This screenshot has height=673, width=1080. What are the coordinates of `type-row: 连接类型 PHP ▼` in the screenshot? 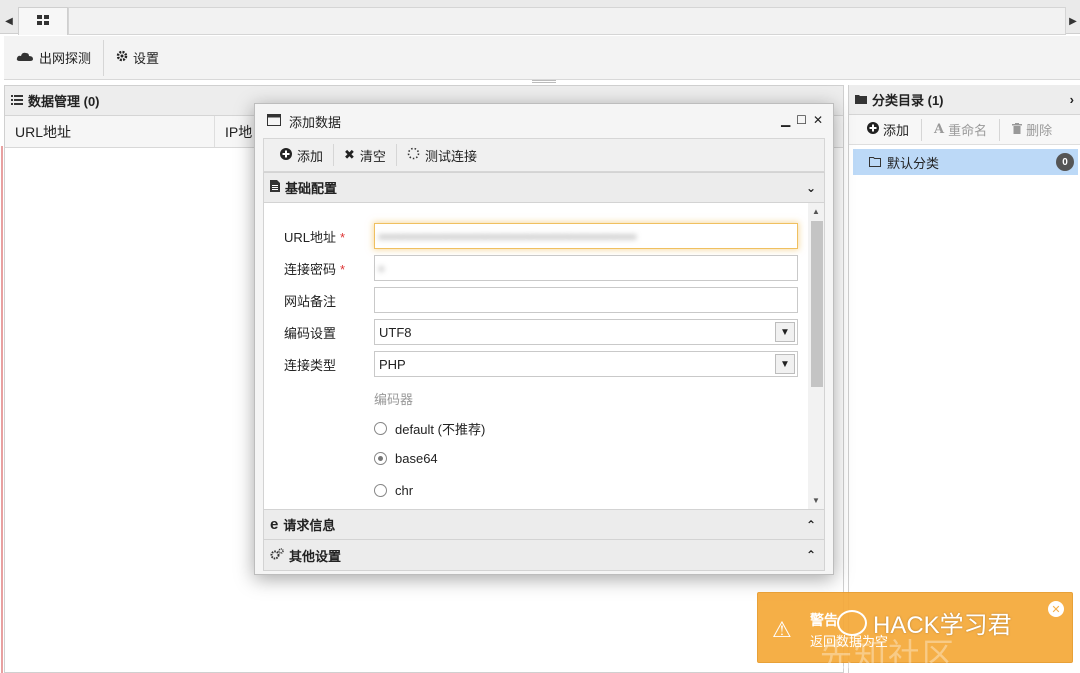 It's located at (541, 364).